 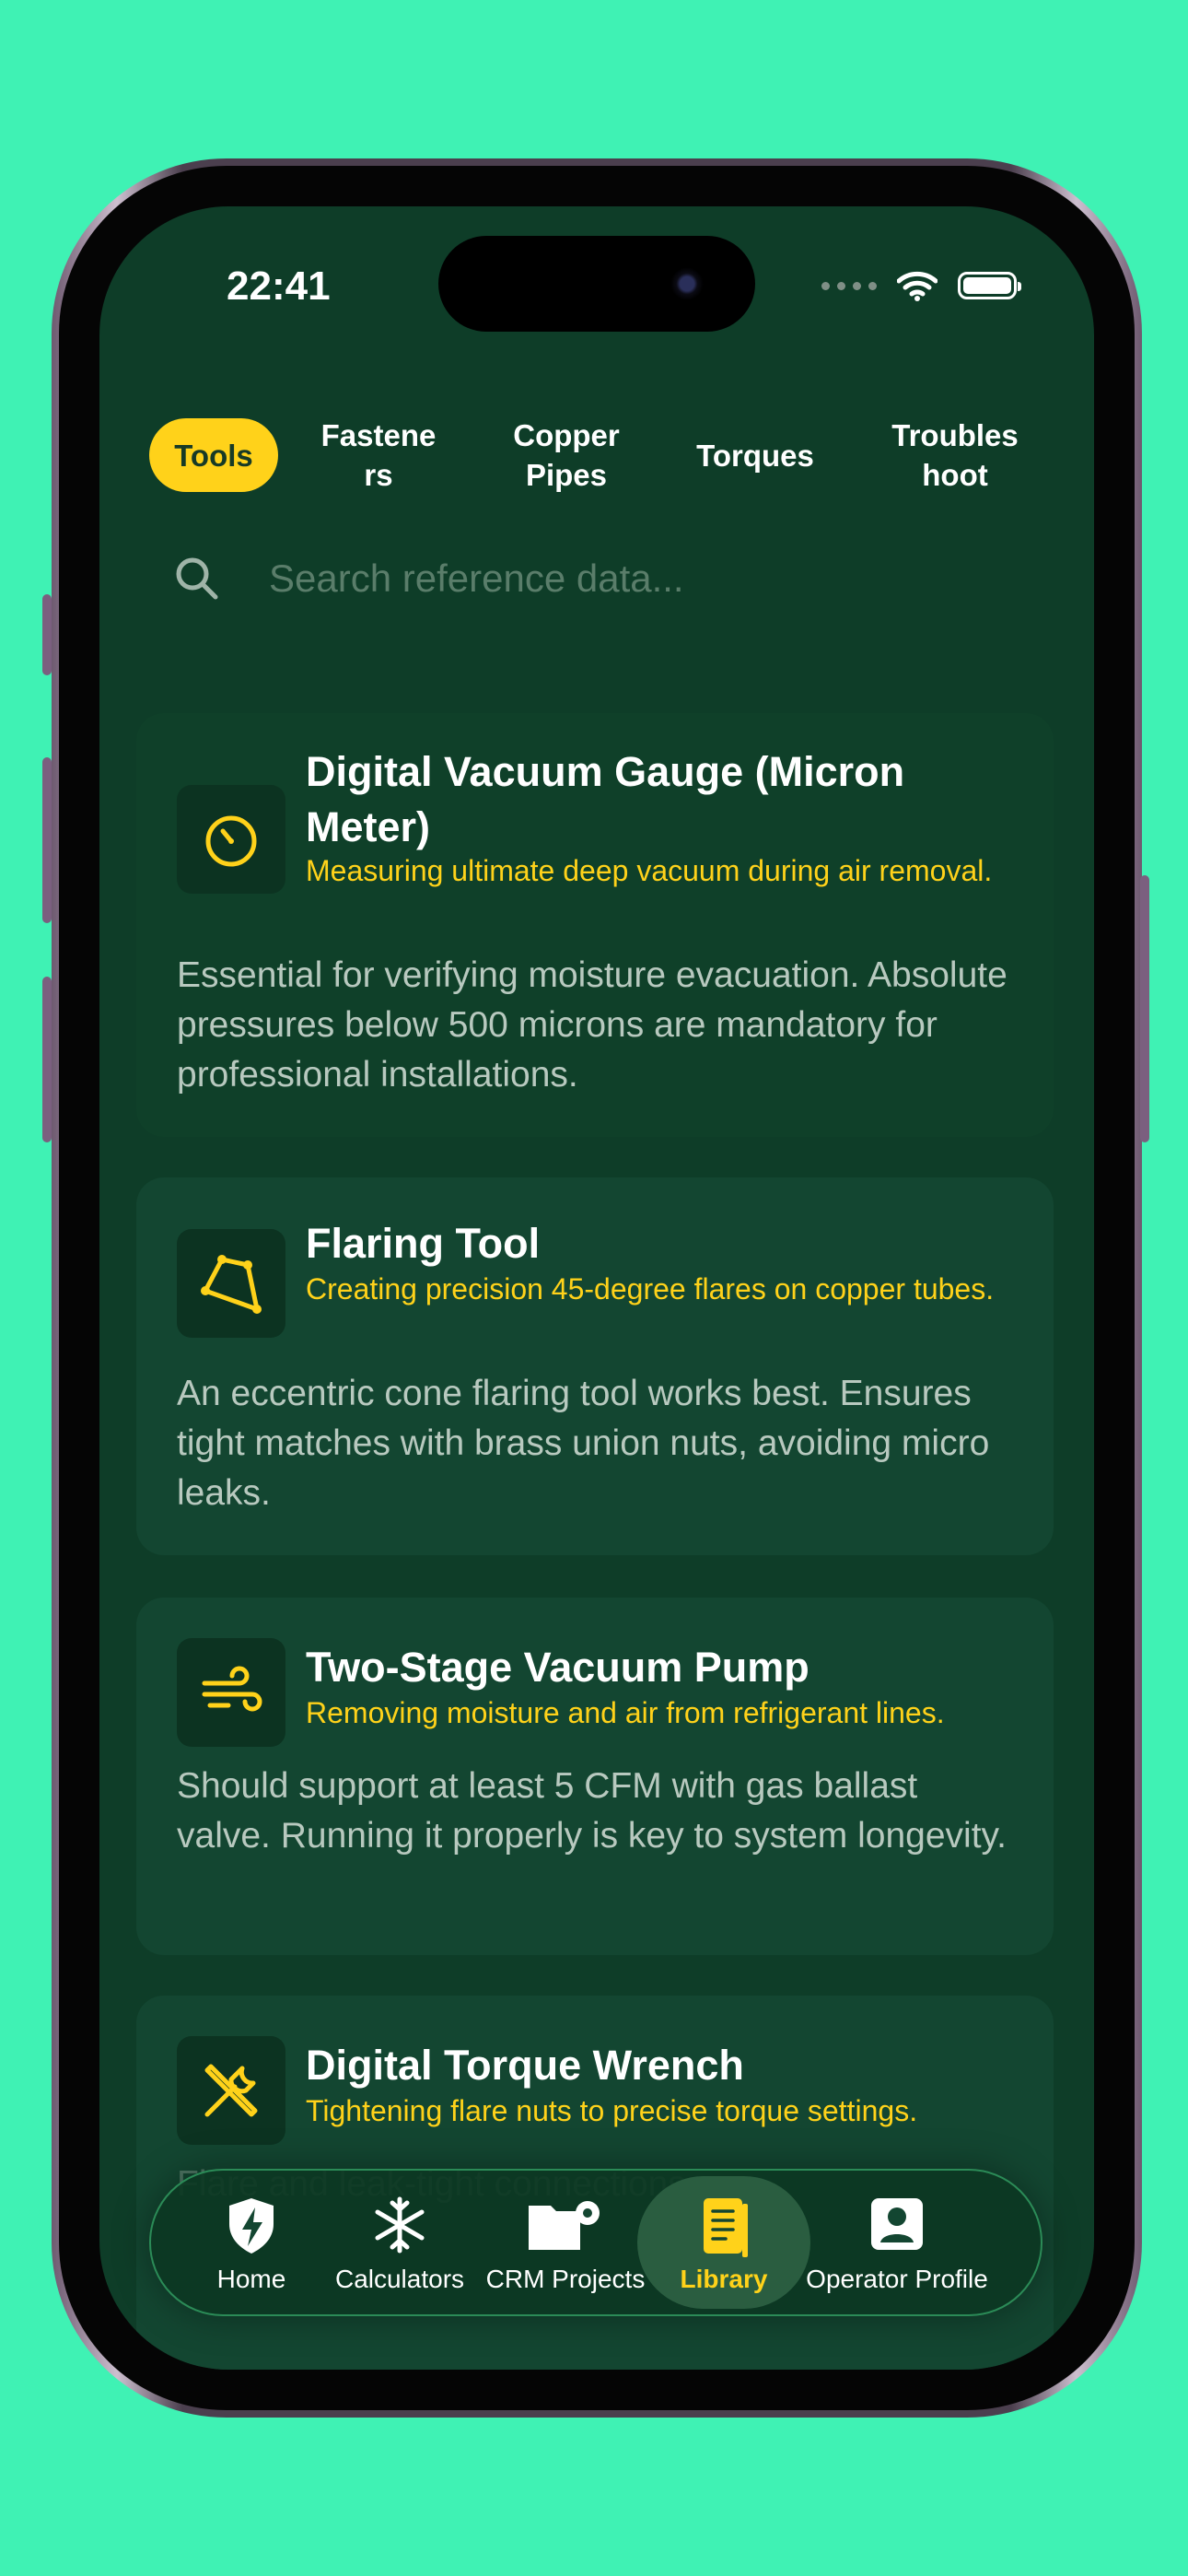 What do you see at coordinates (251, 2226) in the screenshot?
I see `shield-bolt-icon` at bounding box center [251, 2226].